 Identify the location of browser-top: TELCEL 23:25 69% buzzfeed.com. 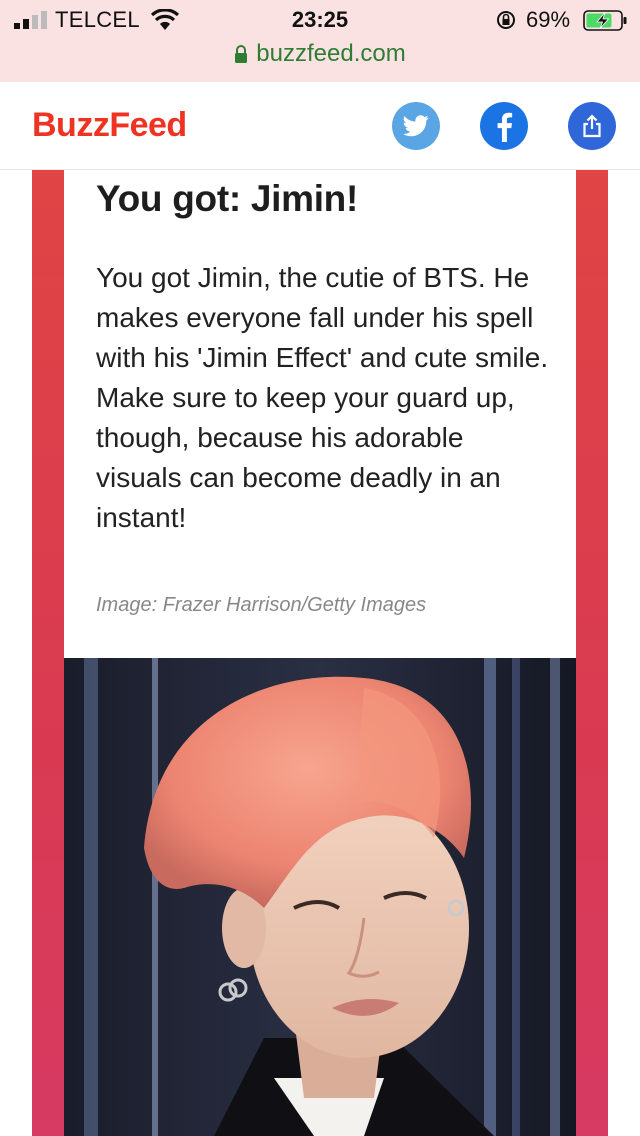
(320, 41).